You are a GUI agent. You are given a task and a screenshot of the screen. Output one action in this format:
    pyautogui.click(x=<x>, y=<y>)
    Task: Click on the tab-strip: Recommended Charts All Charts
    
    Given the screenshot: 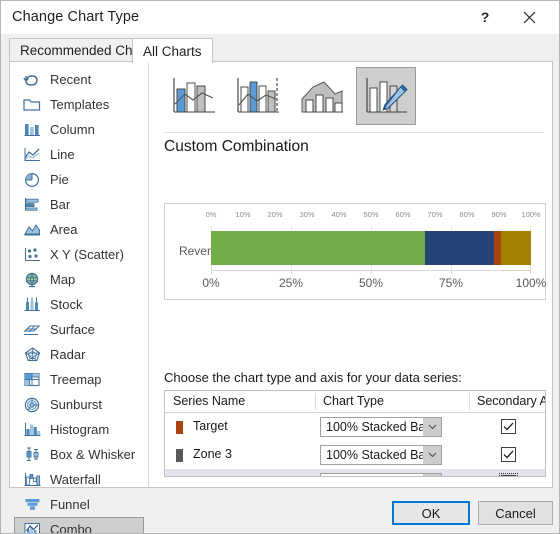 What is the action you would take?
    pyautogui.click(x=280, y=48)
    